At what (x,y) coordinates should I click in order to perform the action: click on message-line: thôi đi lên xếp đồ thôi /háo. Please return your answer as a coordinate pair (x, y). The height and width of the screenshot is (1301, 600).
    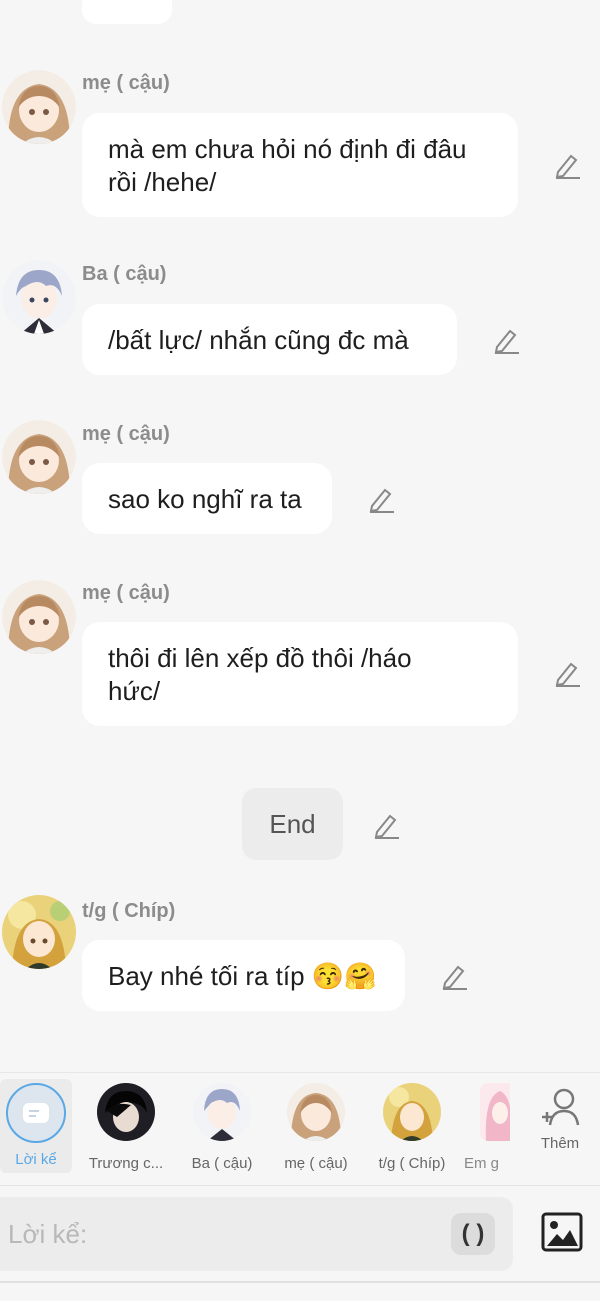
    Looking at the image, I should click on (260, 658).